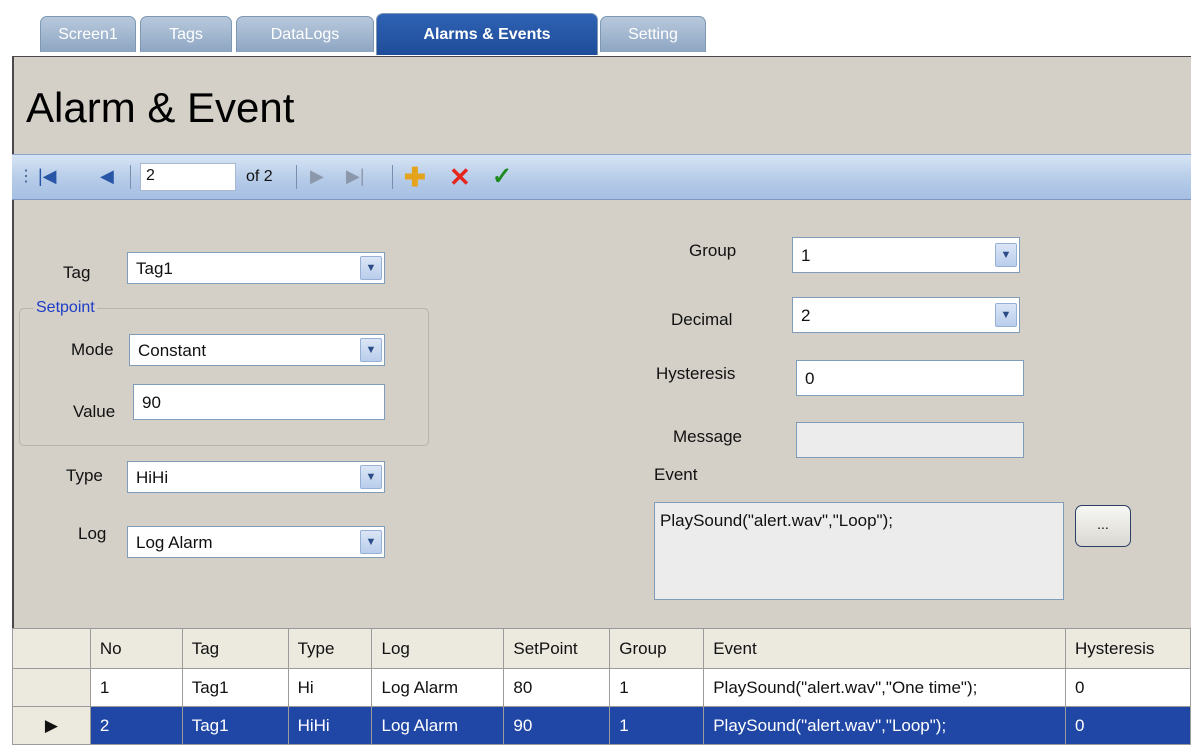 Image resolution: width=1191 pixels, height=748 pixels. Describe the element at coordinates (657, 648) in the screenshot. I see `column-header-group: Group` at that location.